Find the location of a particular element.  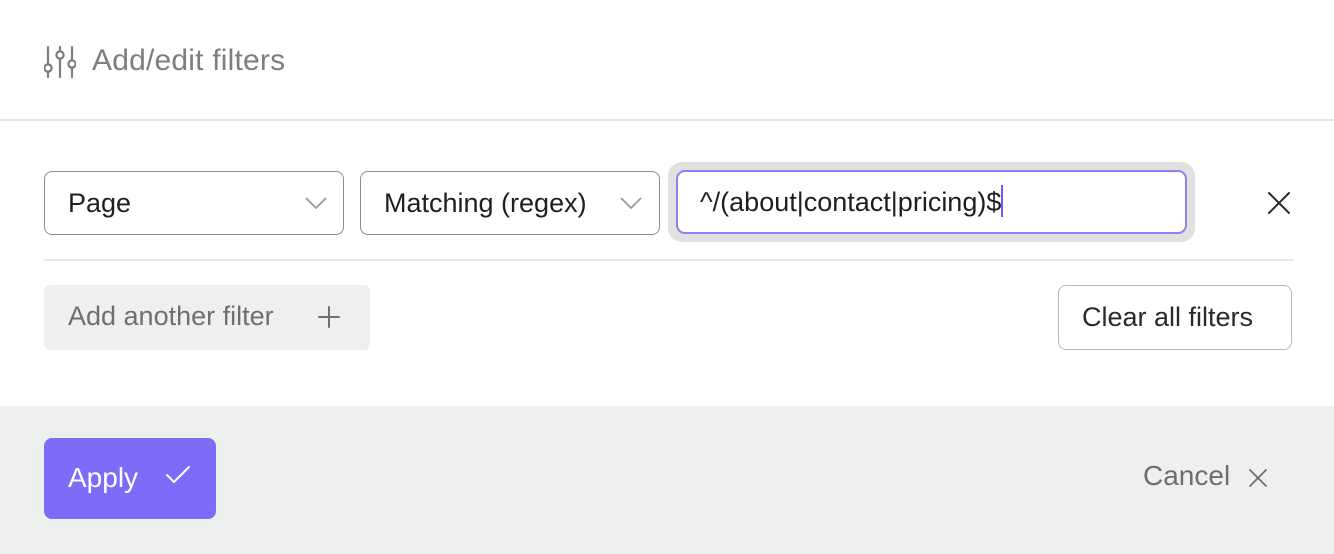

cancel-label: Cancel is located at coordinates (1187, 475).